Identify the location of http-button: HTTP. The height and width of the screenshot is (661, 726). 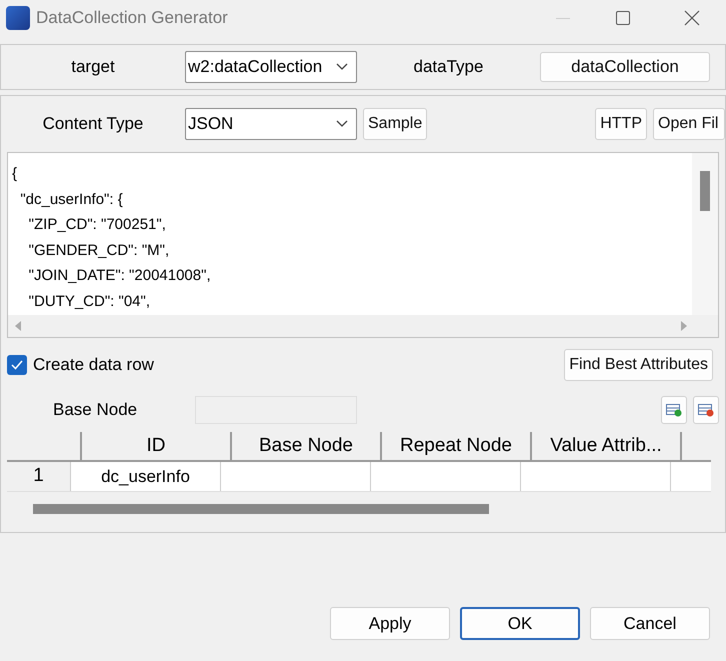
(621, 124).